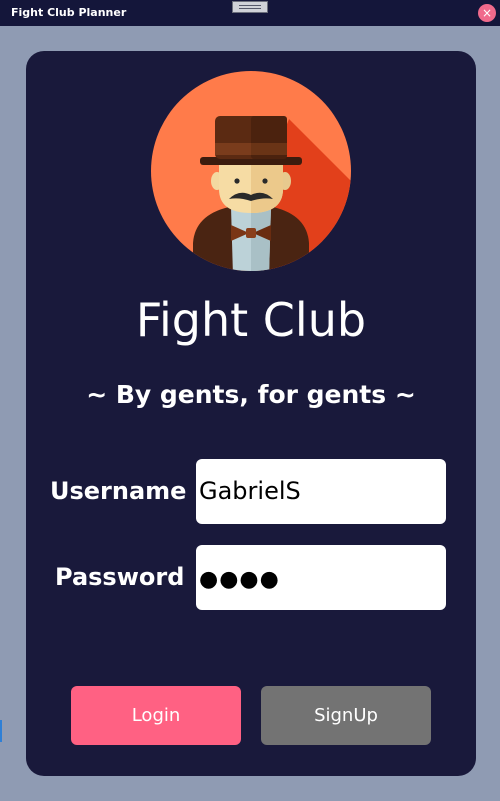 This screenshot has width=500, height=801. Describe the element at coordinates (120, 577) in the screenshot. I see `password-label: Password` at that location.